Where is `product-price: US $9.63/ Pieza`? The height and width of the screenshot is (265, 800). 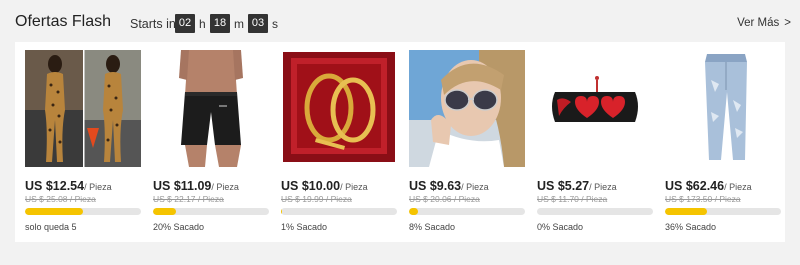
product-price: US $9.63/ Pieza is located at coordinates (449, 186).